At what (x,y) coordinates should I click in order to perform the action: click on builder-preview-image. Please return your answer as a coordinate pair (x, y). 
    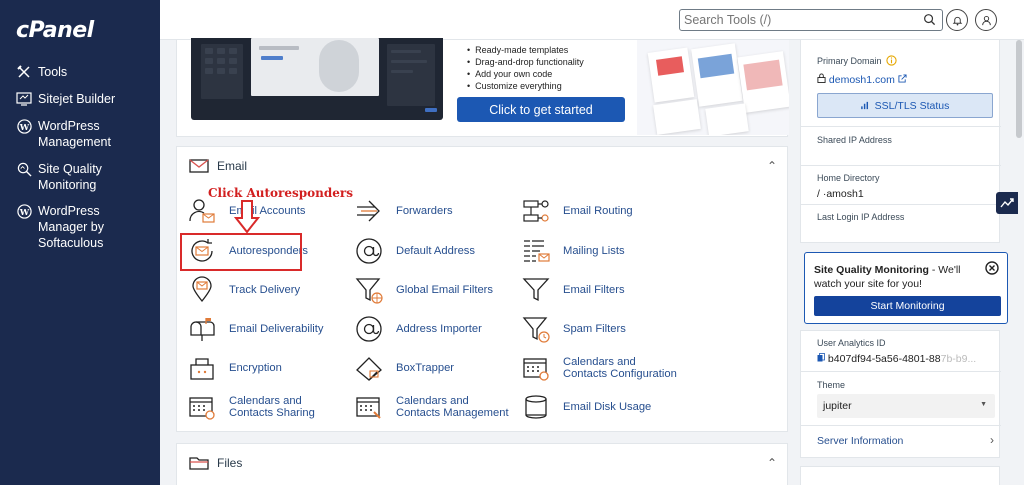
    Looking at the image, I should click on (317, 79).